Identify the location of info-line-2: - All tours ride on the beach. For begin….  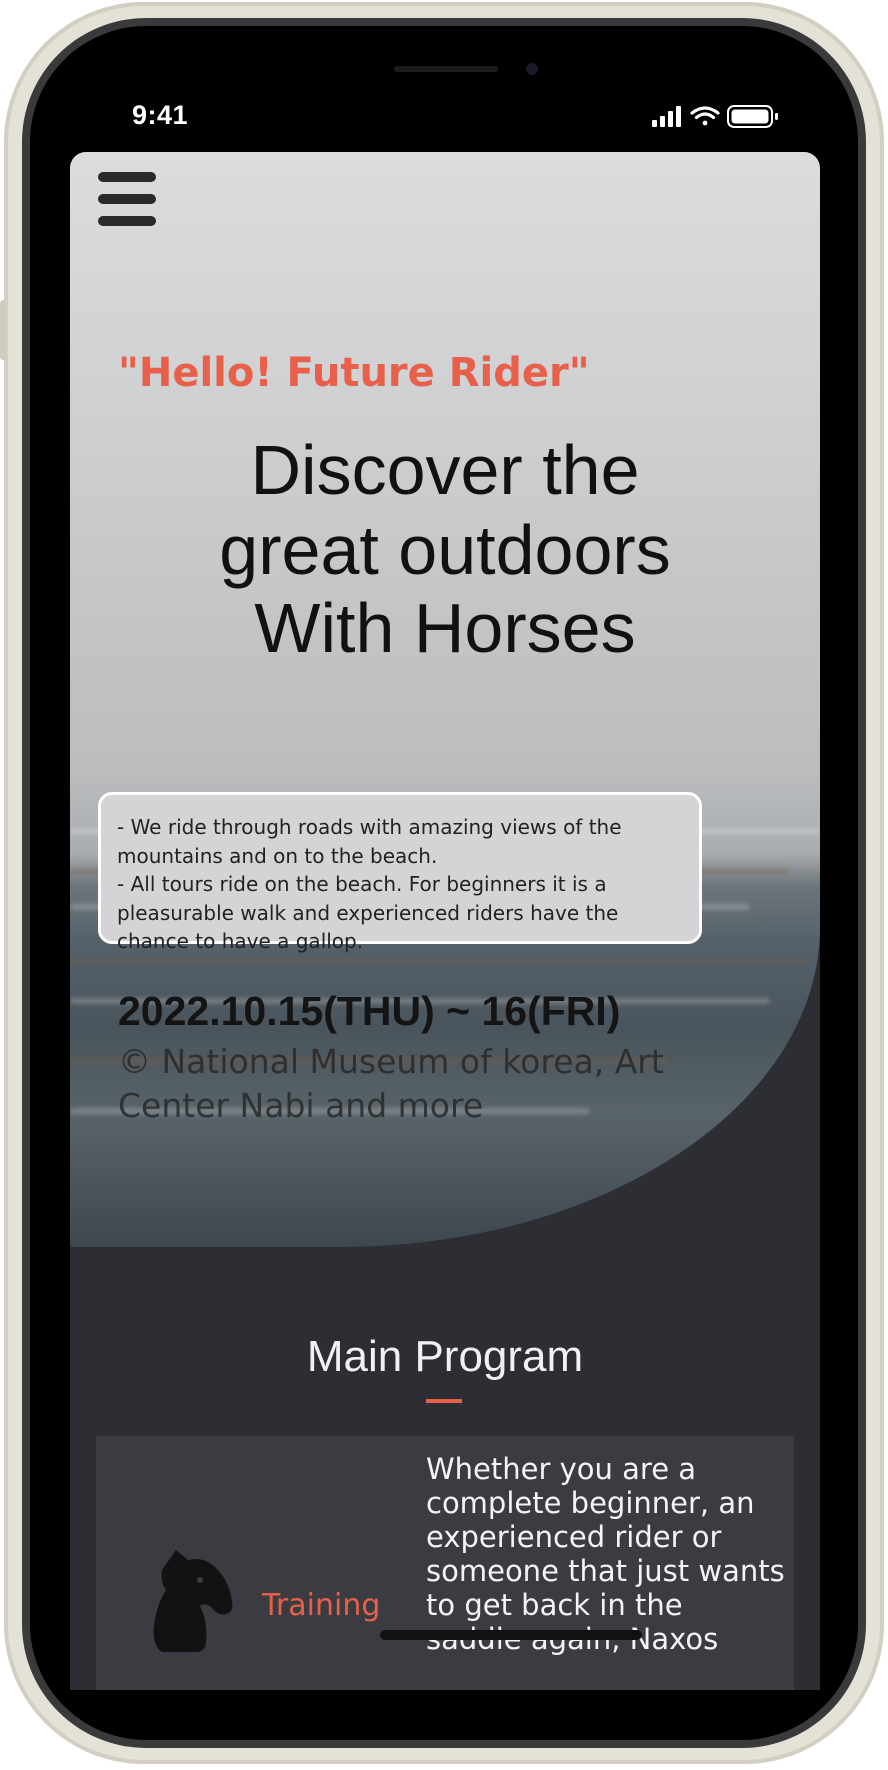
(368, 912).